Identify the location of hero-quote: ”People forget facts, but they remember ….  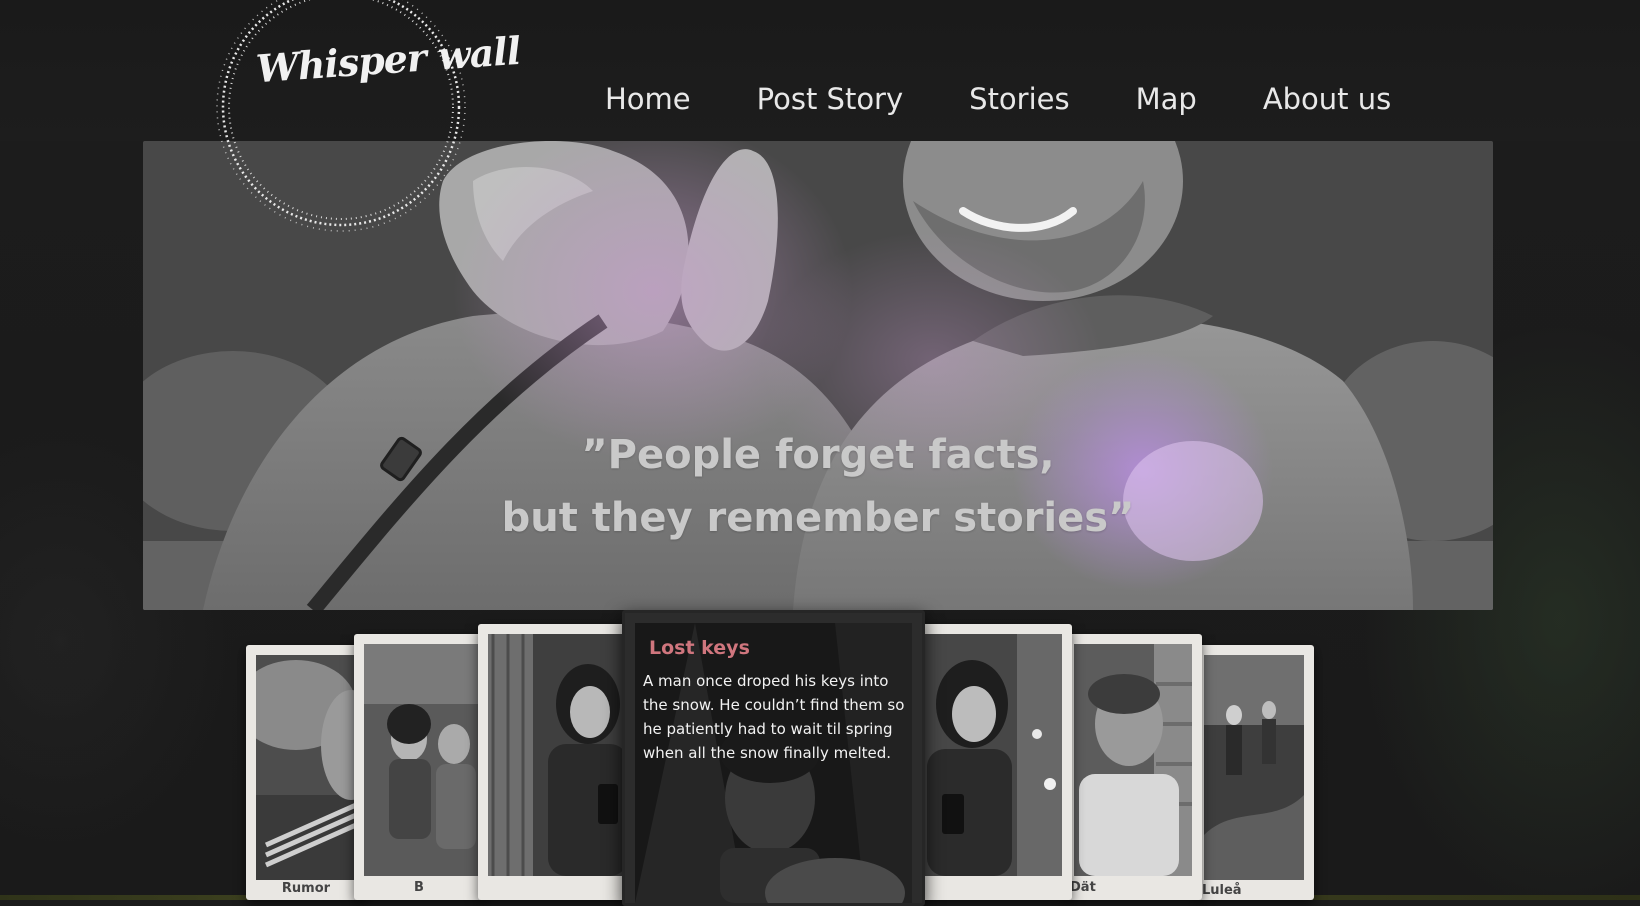
(818, 487).